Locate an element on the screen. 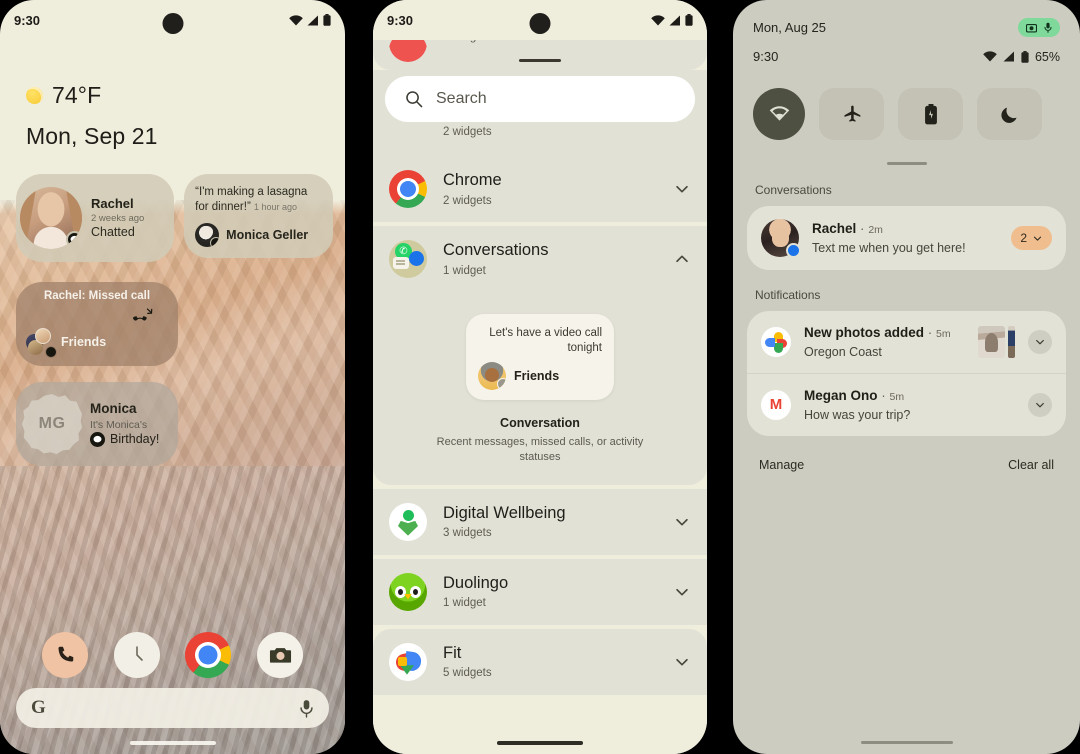  partial-widget-row-top: 1 widget is located at coordinates (540, 55).